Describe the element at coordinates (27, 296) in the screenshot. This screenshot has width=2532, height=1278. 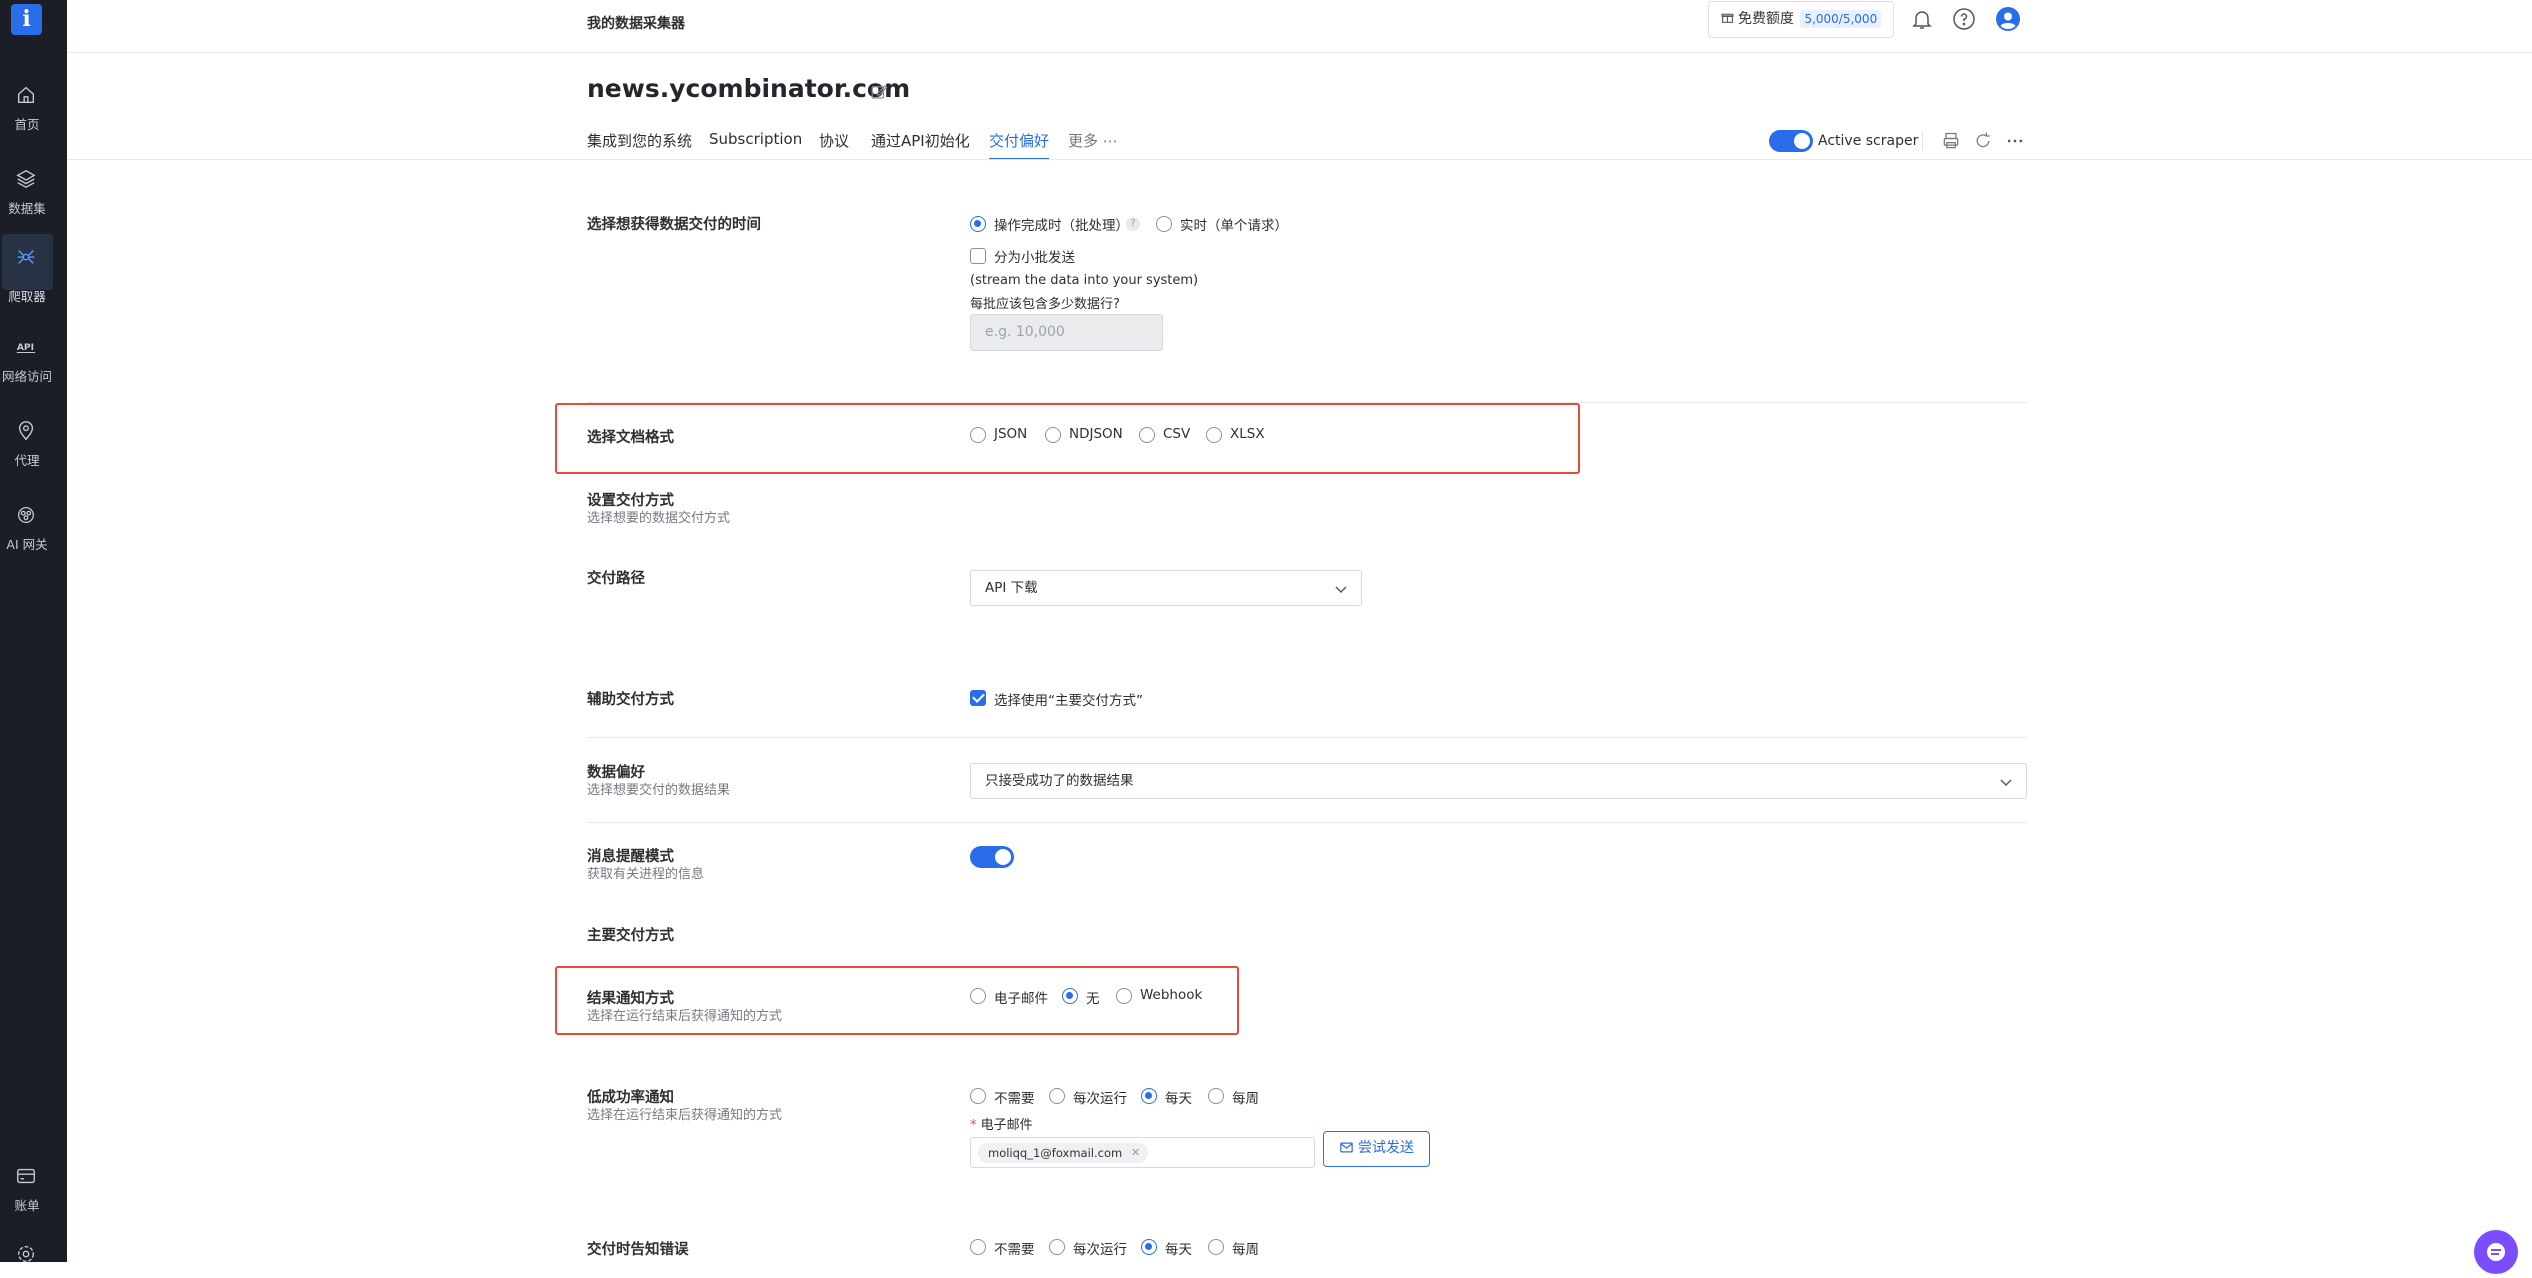
I see `sidebar-item-label: 爬取器` at that location.